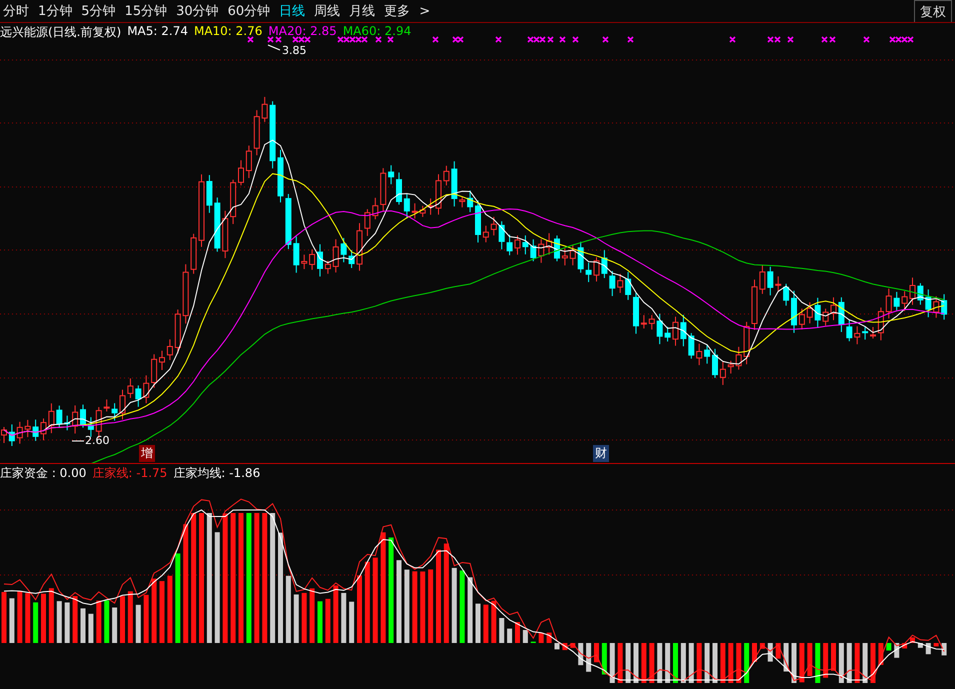 Image resolution: width=955 pixels, height=689 pixels. I want to click on period-tab: 1分钟, so click(55, 11).